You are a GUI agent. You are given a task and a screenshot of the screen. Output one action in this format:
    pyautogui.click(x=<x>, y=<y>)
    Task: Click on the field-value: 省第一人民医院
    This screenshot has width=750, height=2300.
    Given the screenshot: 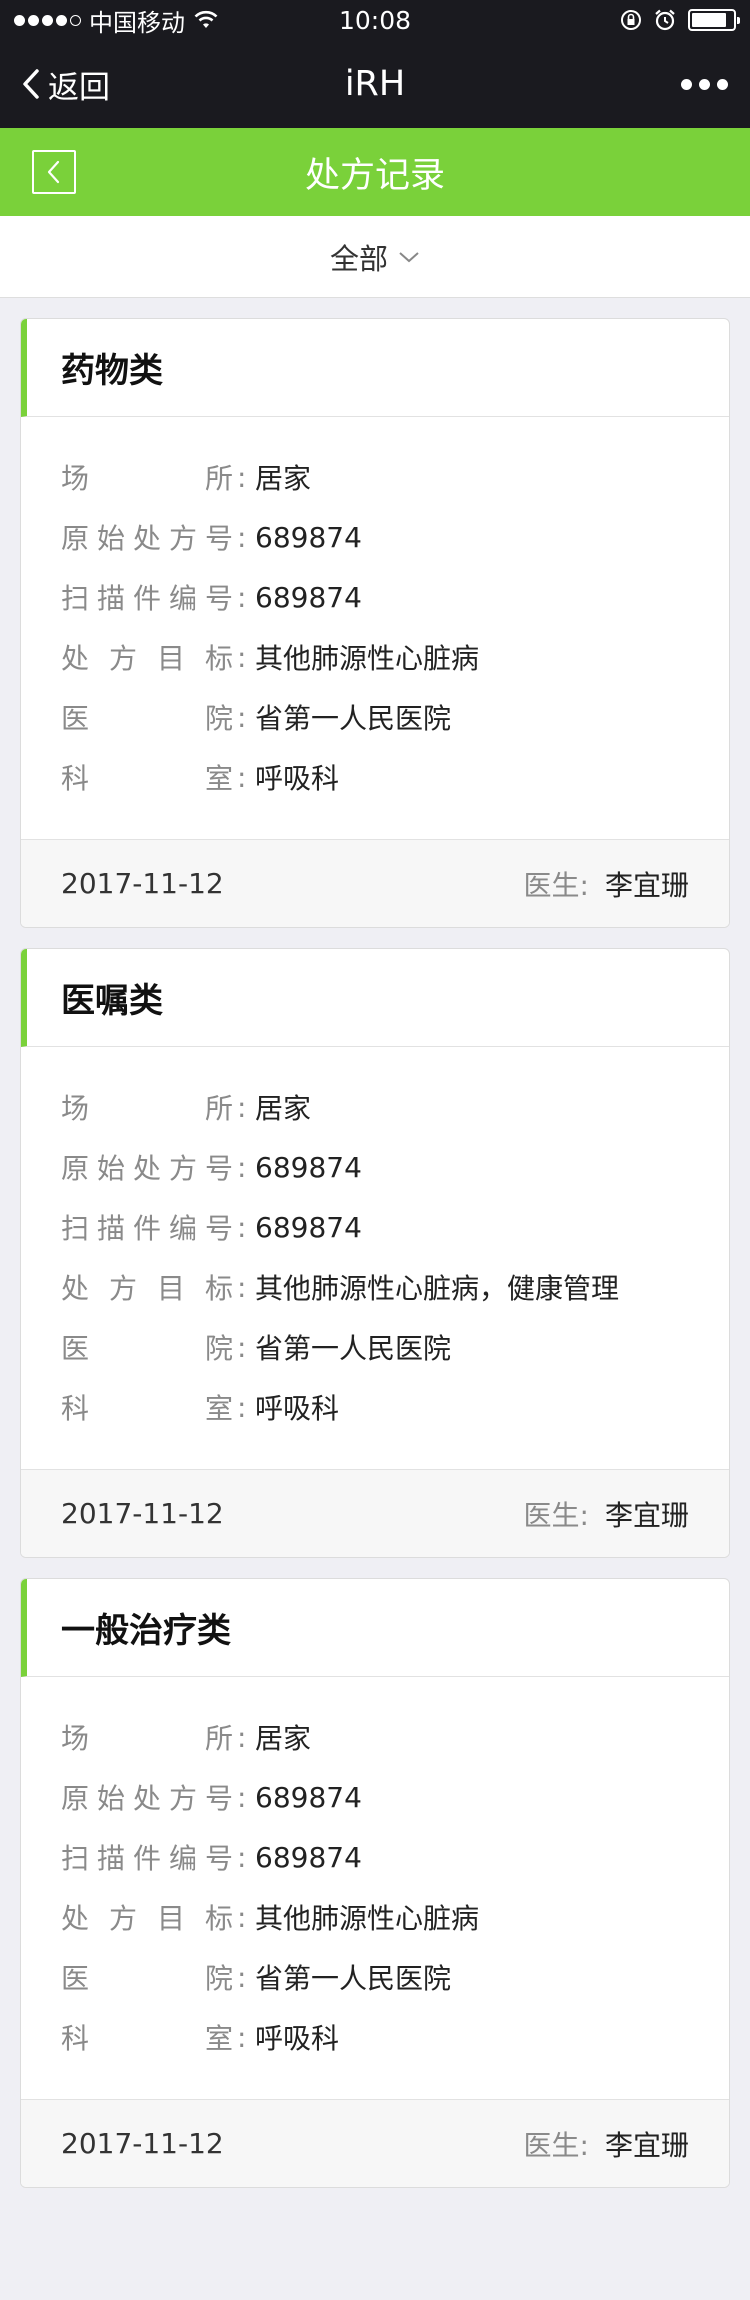 What is the action you would take?
    pyautogui.click(x=353, y=1978)
    